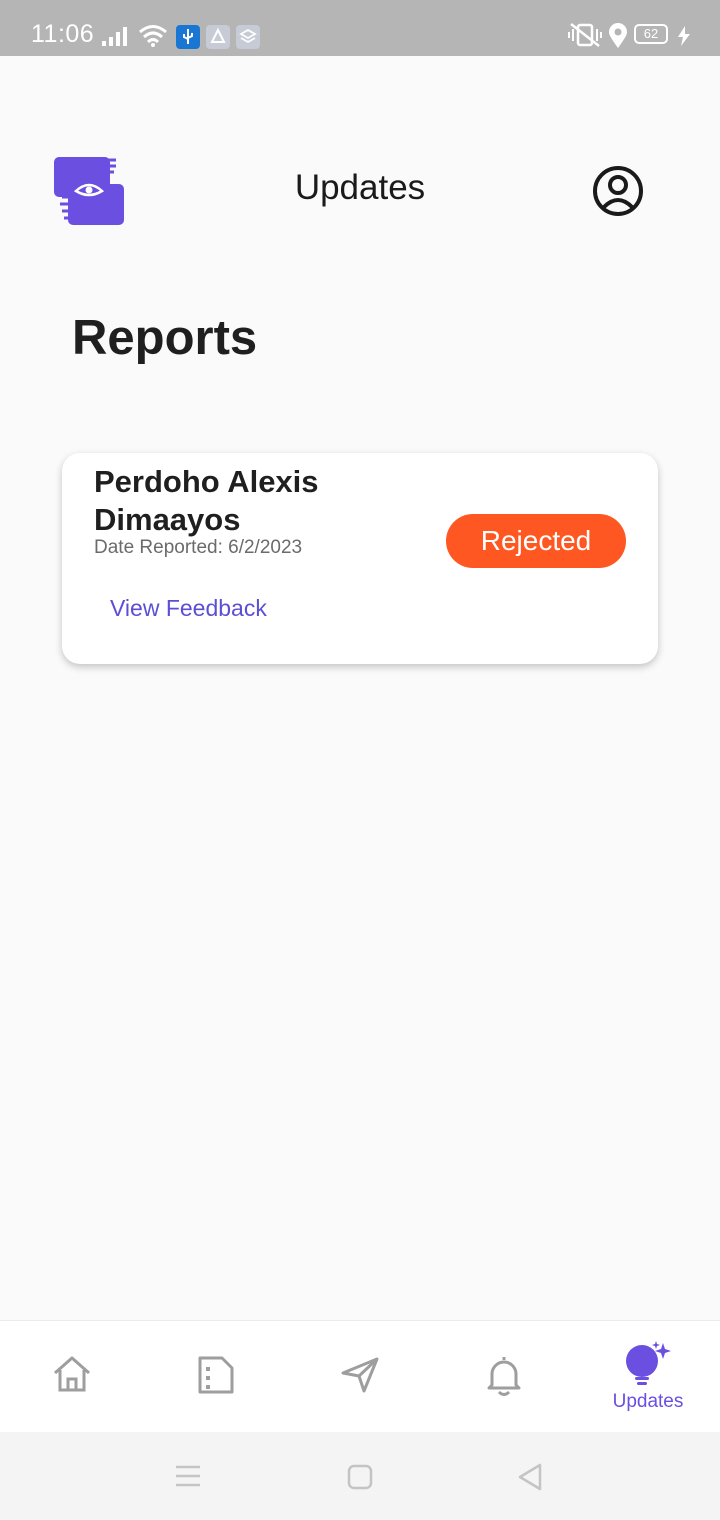 Image resolution: width=720 pixels, height=1520 pixels. Describe the element at coordinates (265, 547) in the screenshot. I see `date-value: 6/2/2023` at that location.